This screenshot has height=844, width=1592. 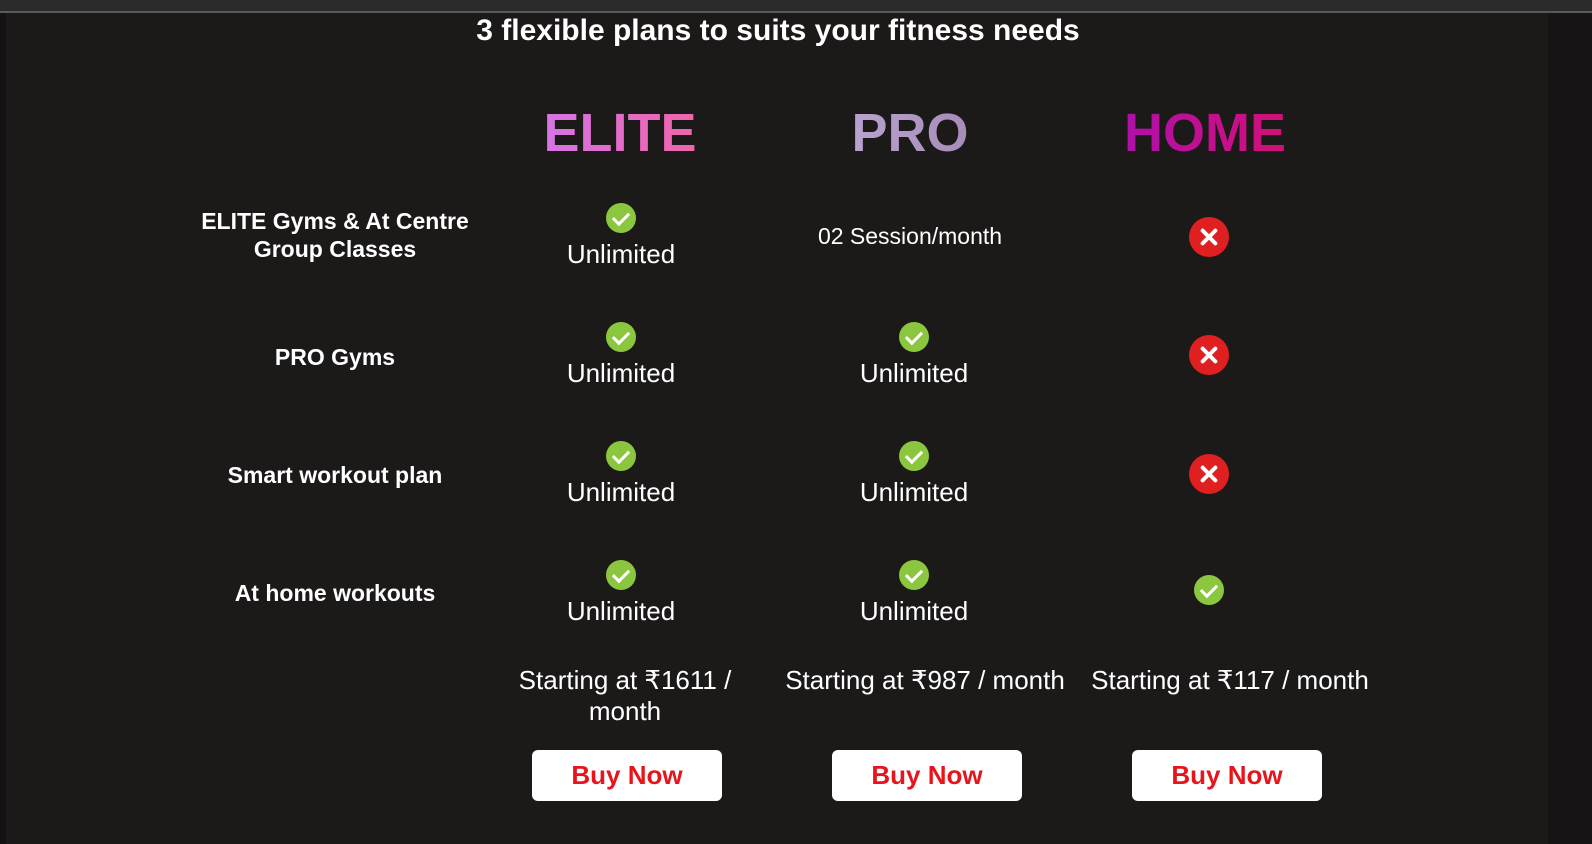 I want to click on cell-pro-gyms-pro: Unlimited, so click(x=914, y=355).